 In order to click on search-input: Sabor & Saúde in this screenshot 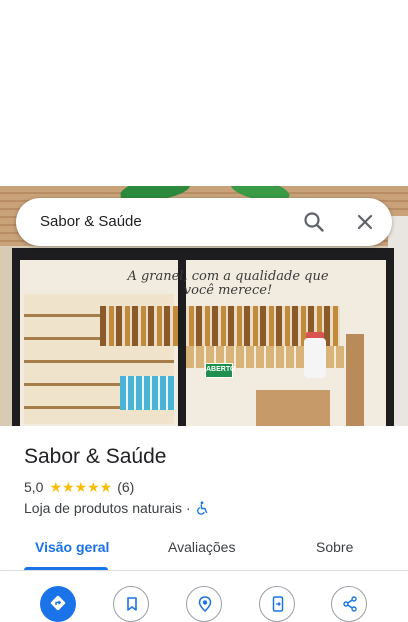, I will do `click(91, 222)`.